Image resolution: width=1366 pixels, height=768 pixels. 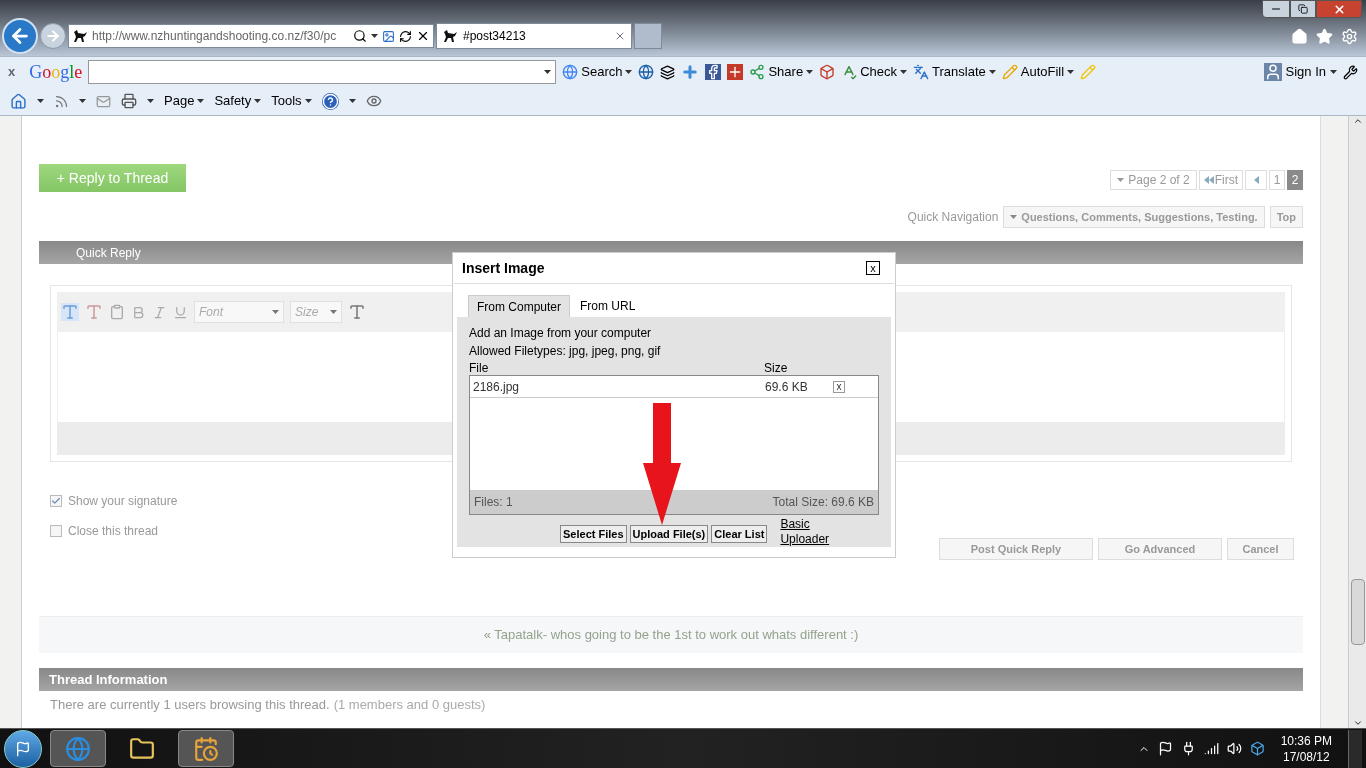 I want to click on clock: 10:36 PM 17/08/12, so click(x=1306, y=748).